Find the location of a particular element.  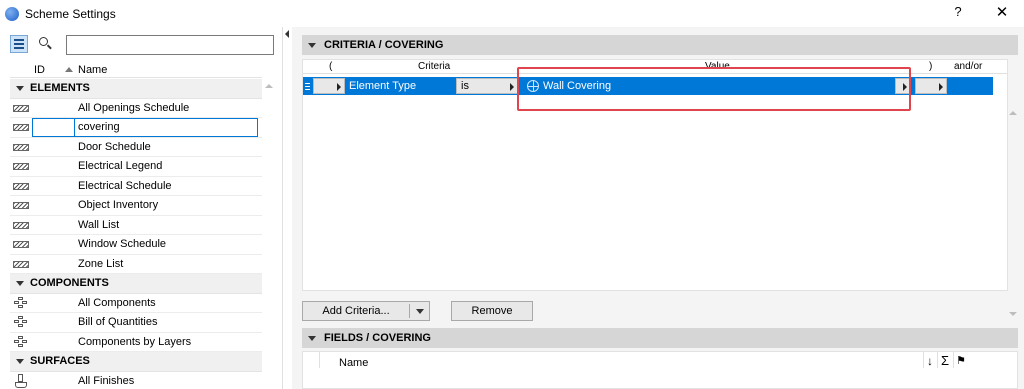

title-bar: Scheme Settings ? ✕ is located at coordinates (512, 13).